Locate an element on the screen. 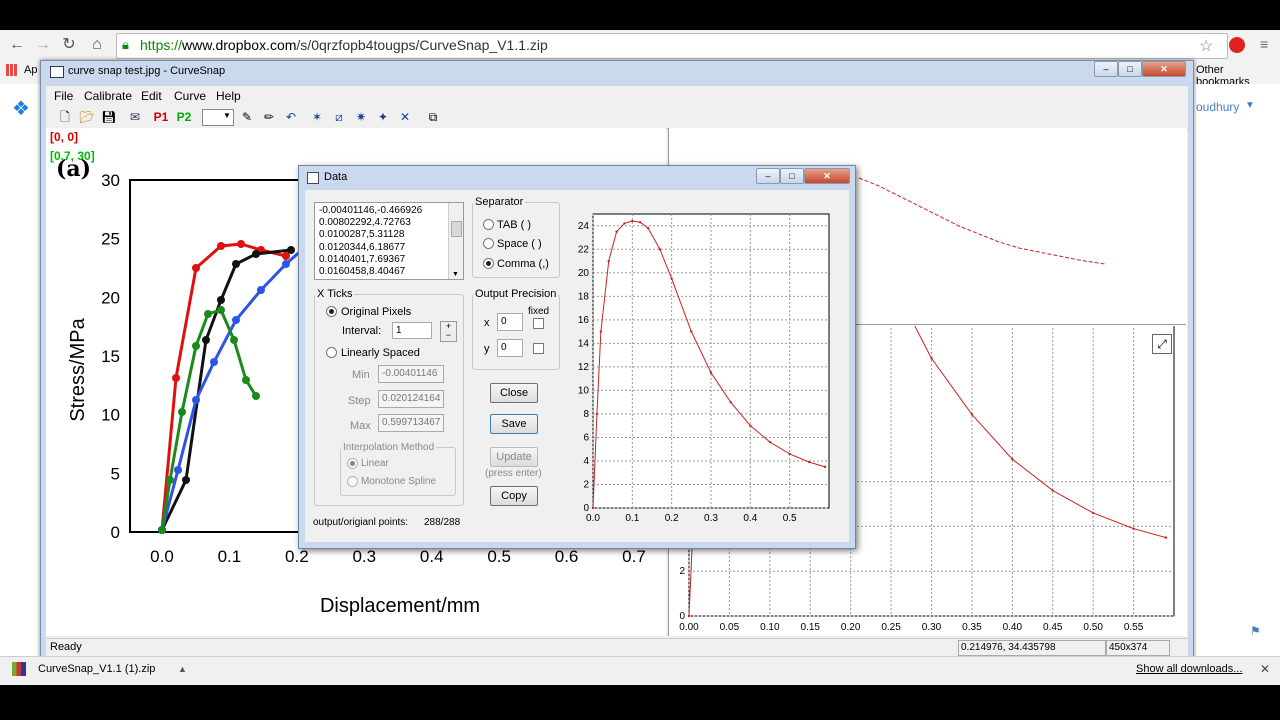  preview-curve-line is located at coordinates (982, 221).